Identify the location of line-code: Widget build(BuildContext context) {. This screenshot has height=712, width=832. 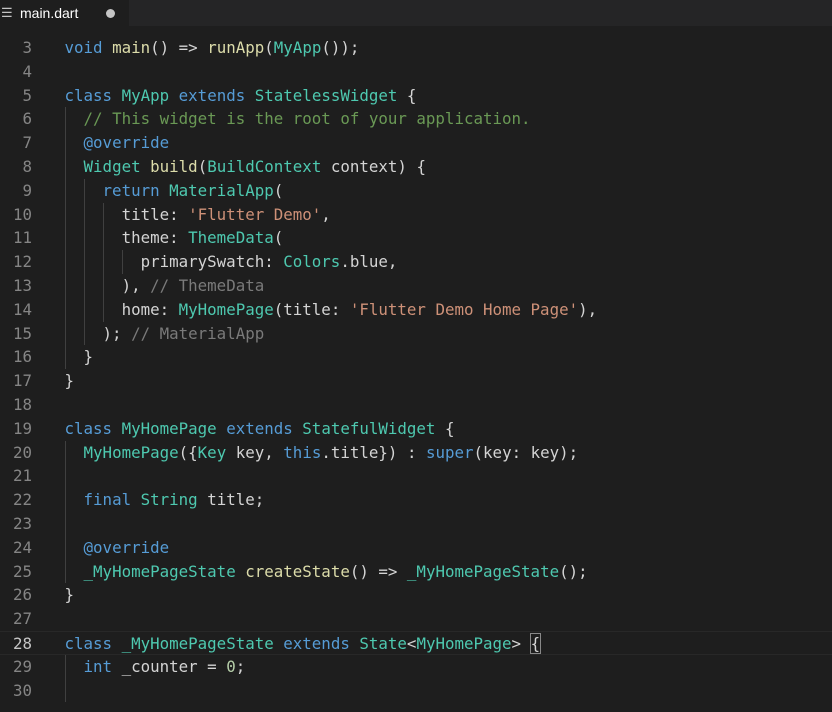
(254, 166).